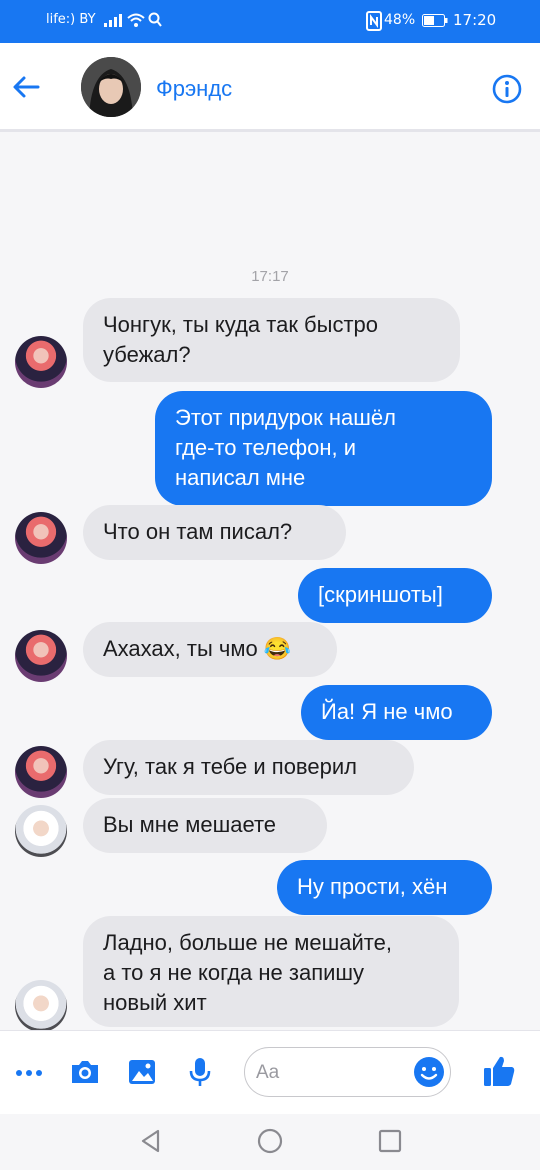 This screenshot has width=540, height=1170. I want to click on system-nav-bar, so click(270, 1142).